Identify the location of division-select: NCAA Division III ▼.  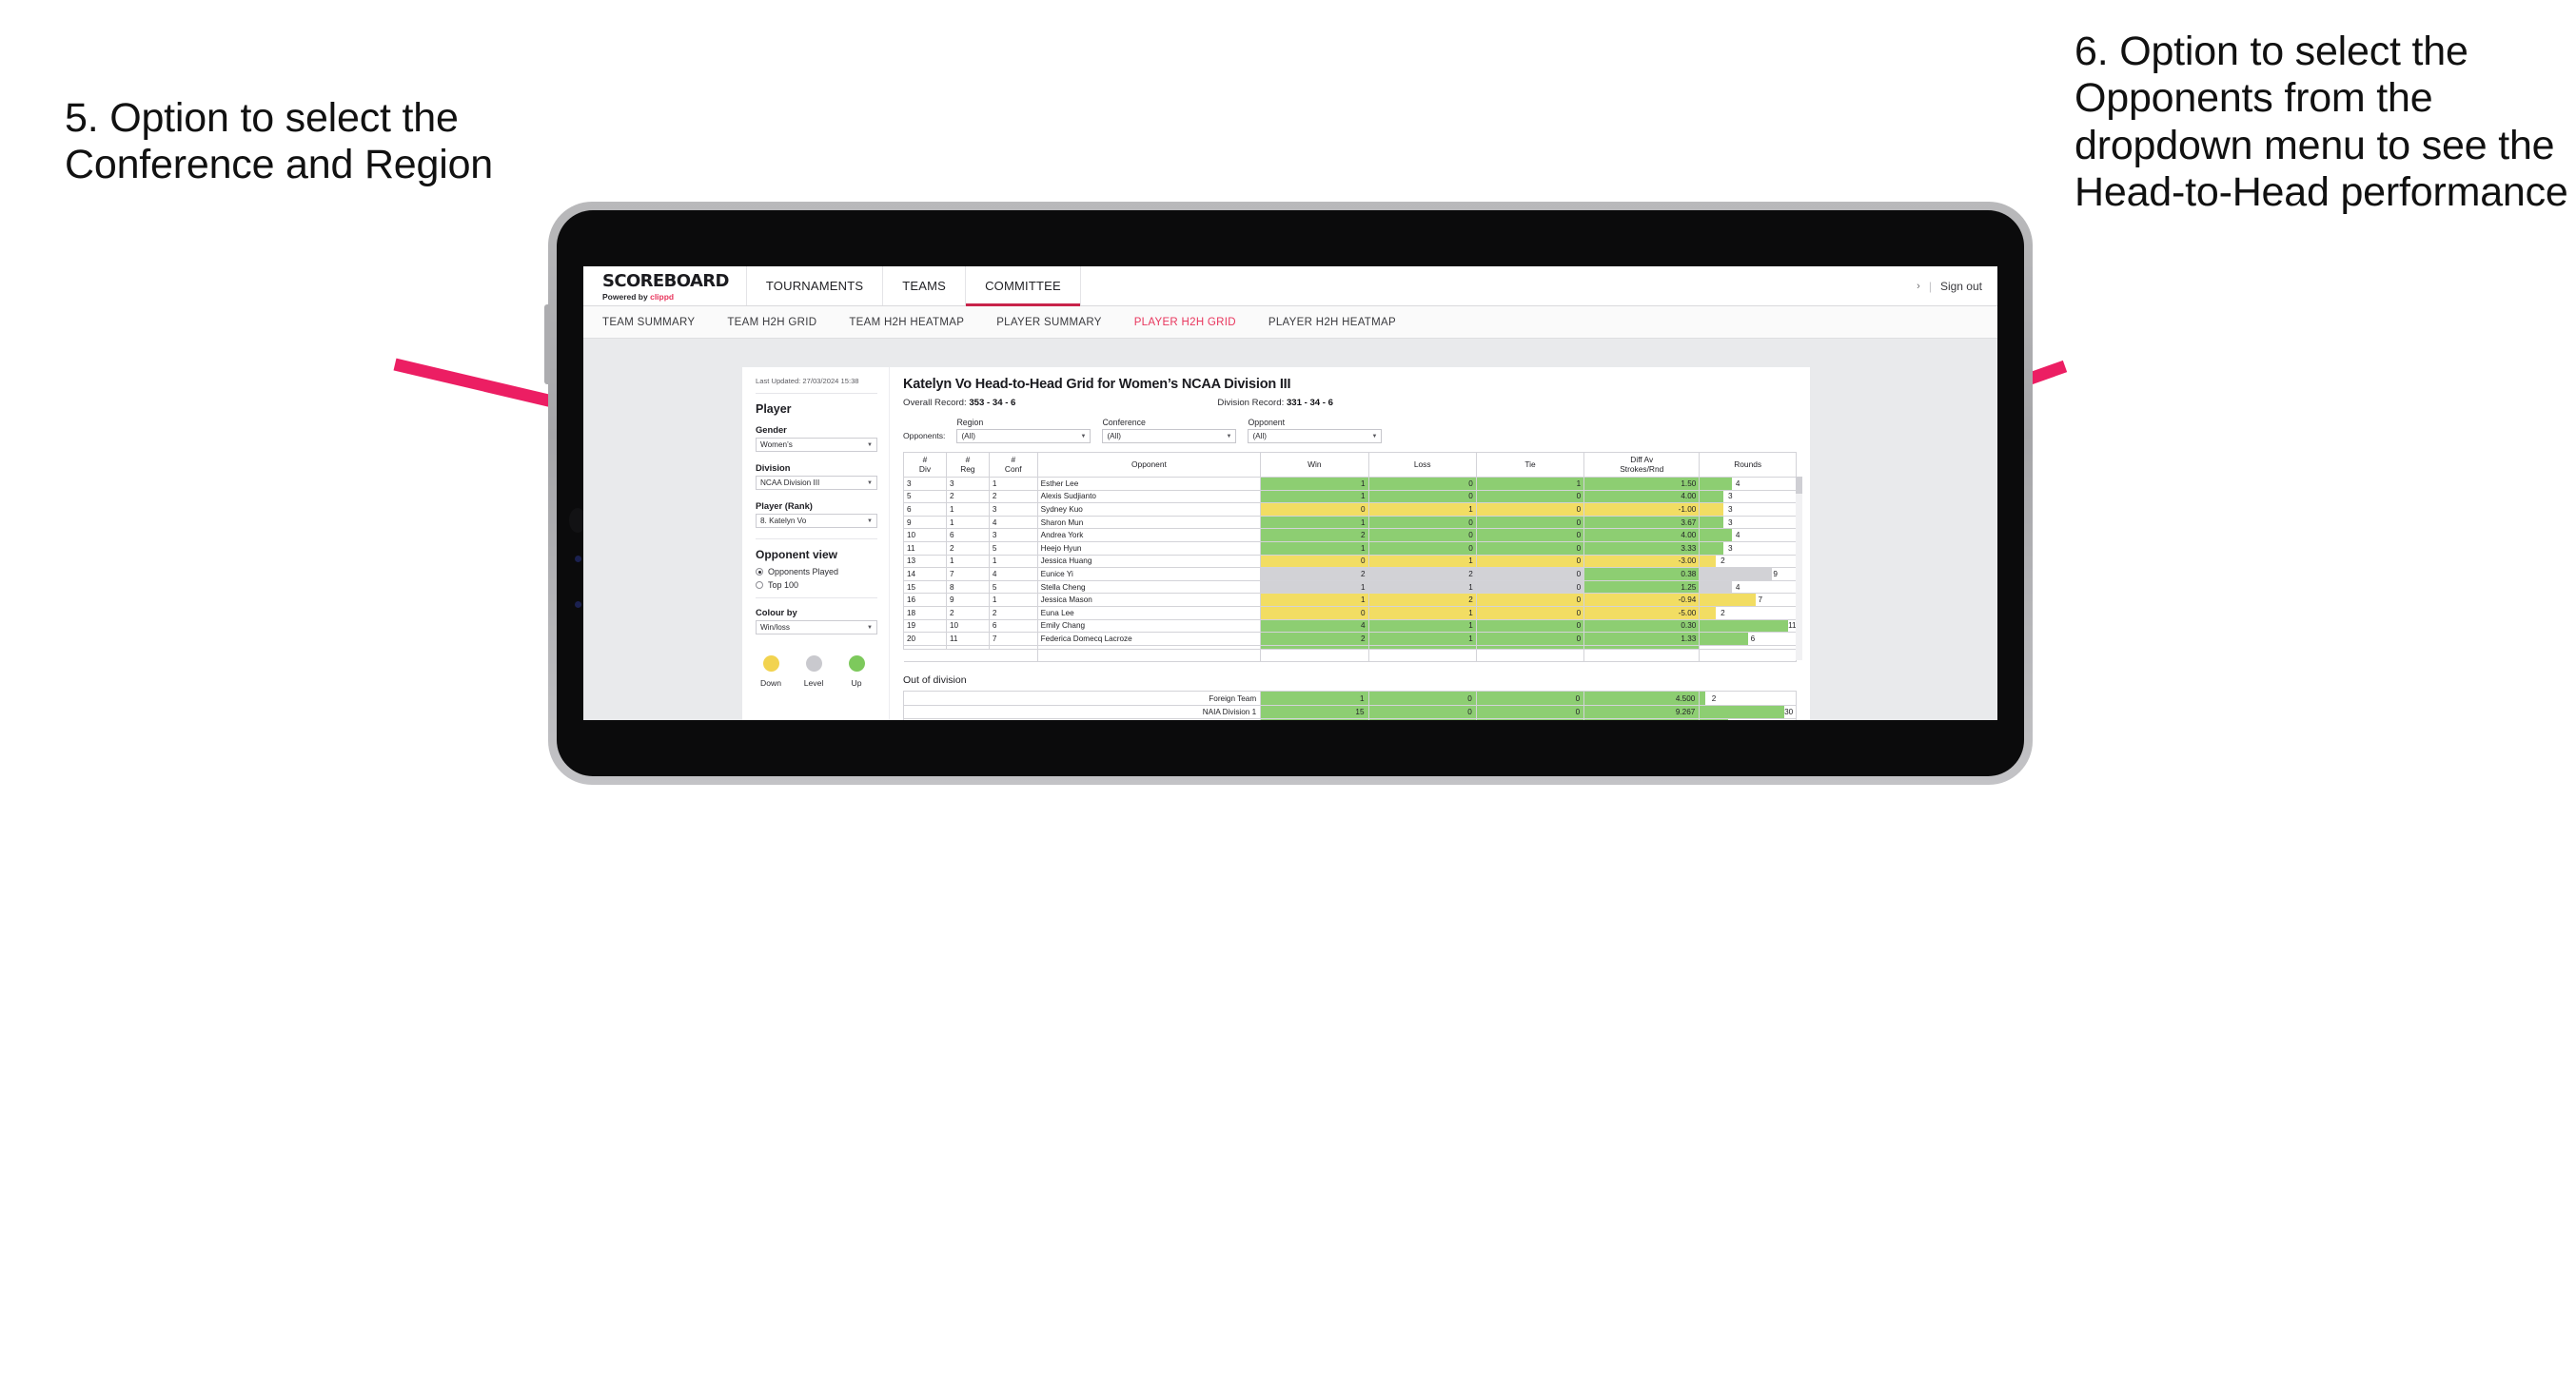
(816, 483).